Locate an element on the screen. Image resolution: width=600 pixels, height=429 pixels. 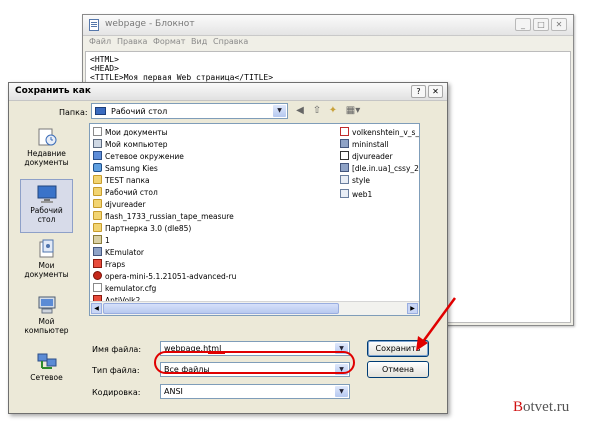
watermark-logo: Botvet.ru is located at coordinates (541, 407).